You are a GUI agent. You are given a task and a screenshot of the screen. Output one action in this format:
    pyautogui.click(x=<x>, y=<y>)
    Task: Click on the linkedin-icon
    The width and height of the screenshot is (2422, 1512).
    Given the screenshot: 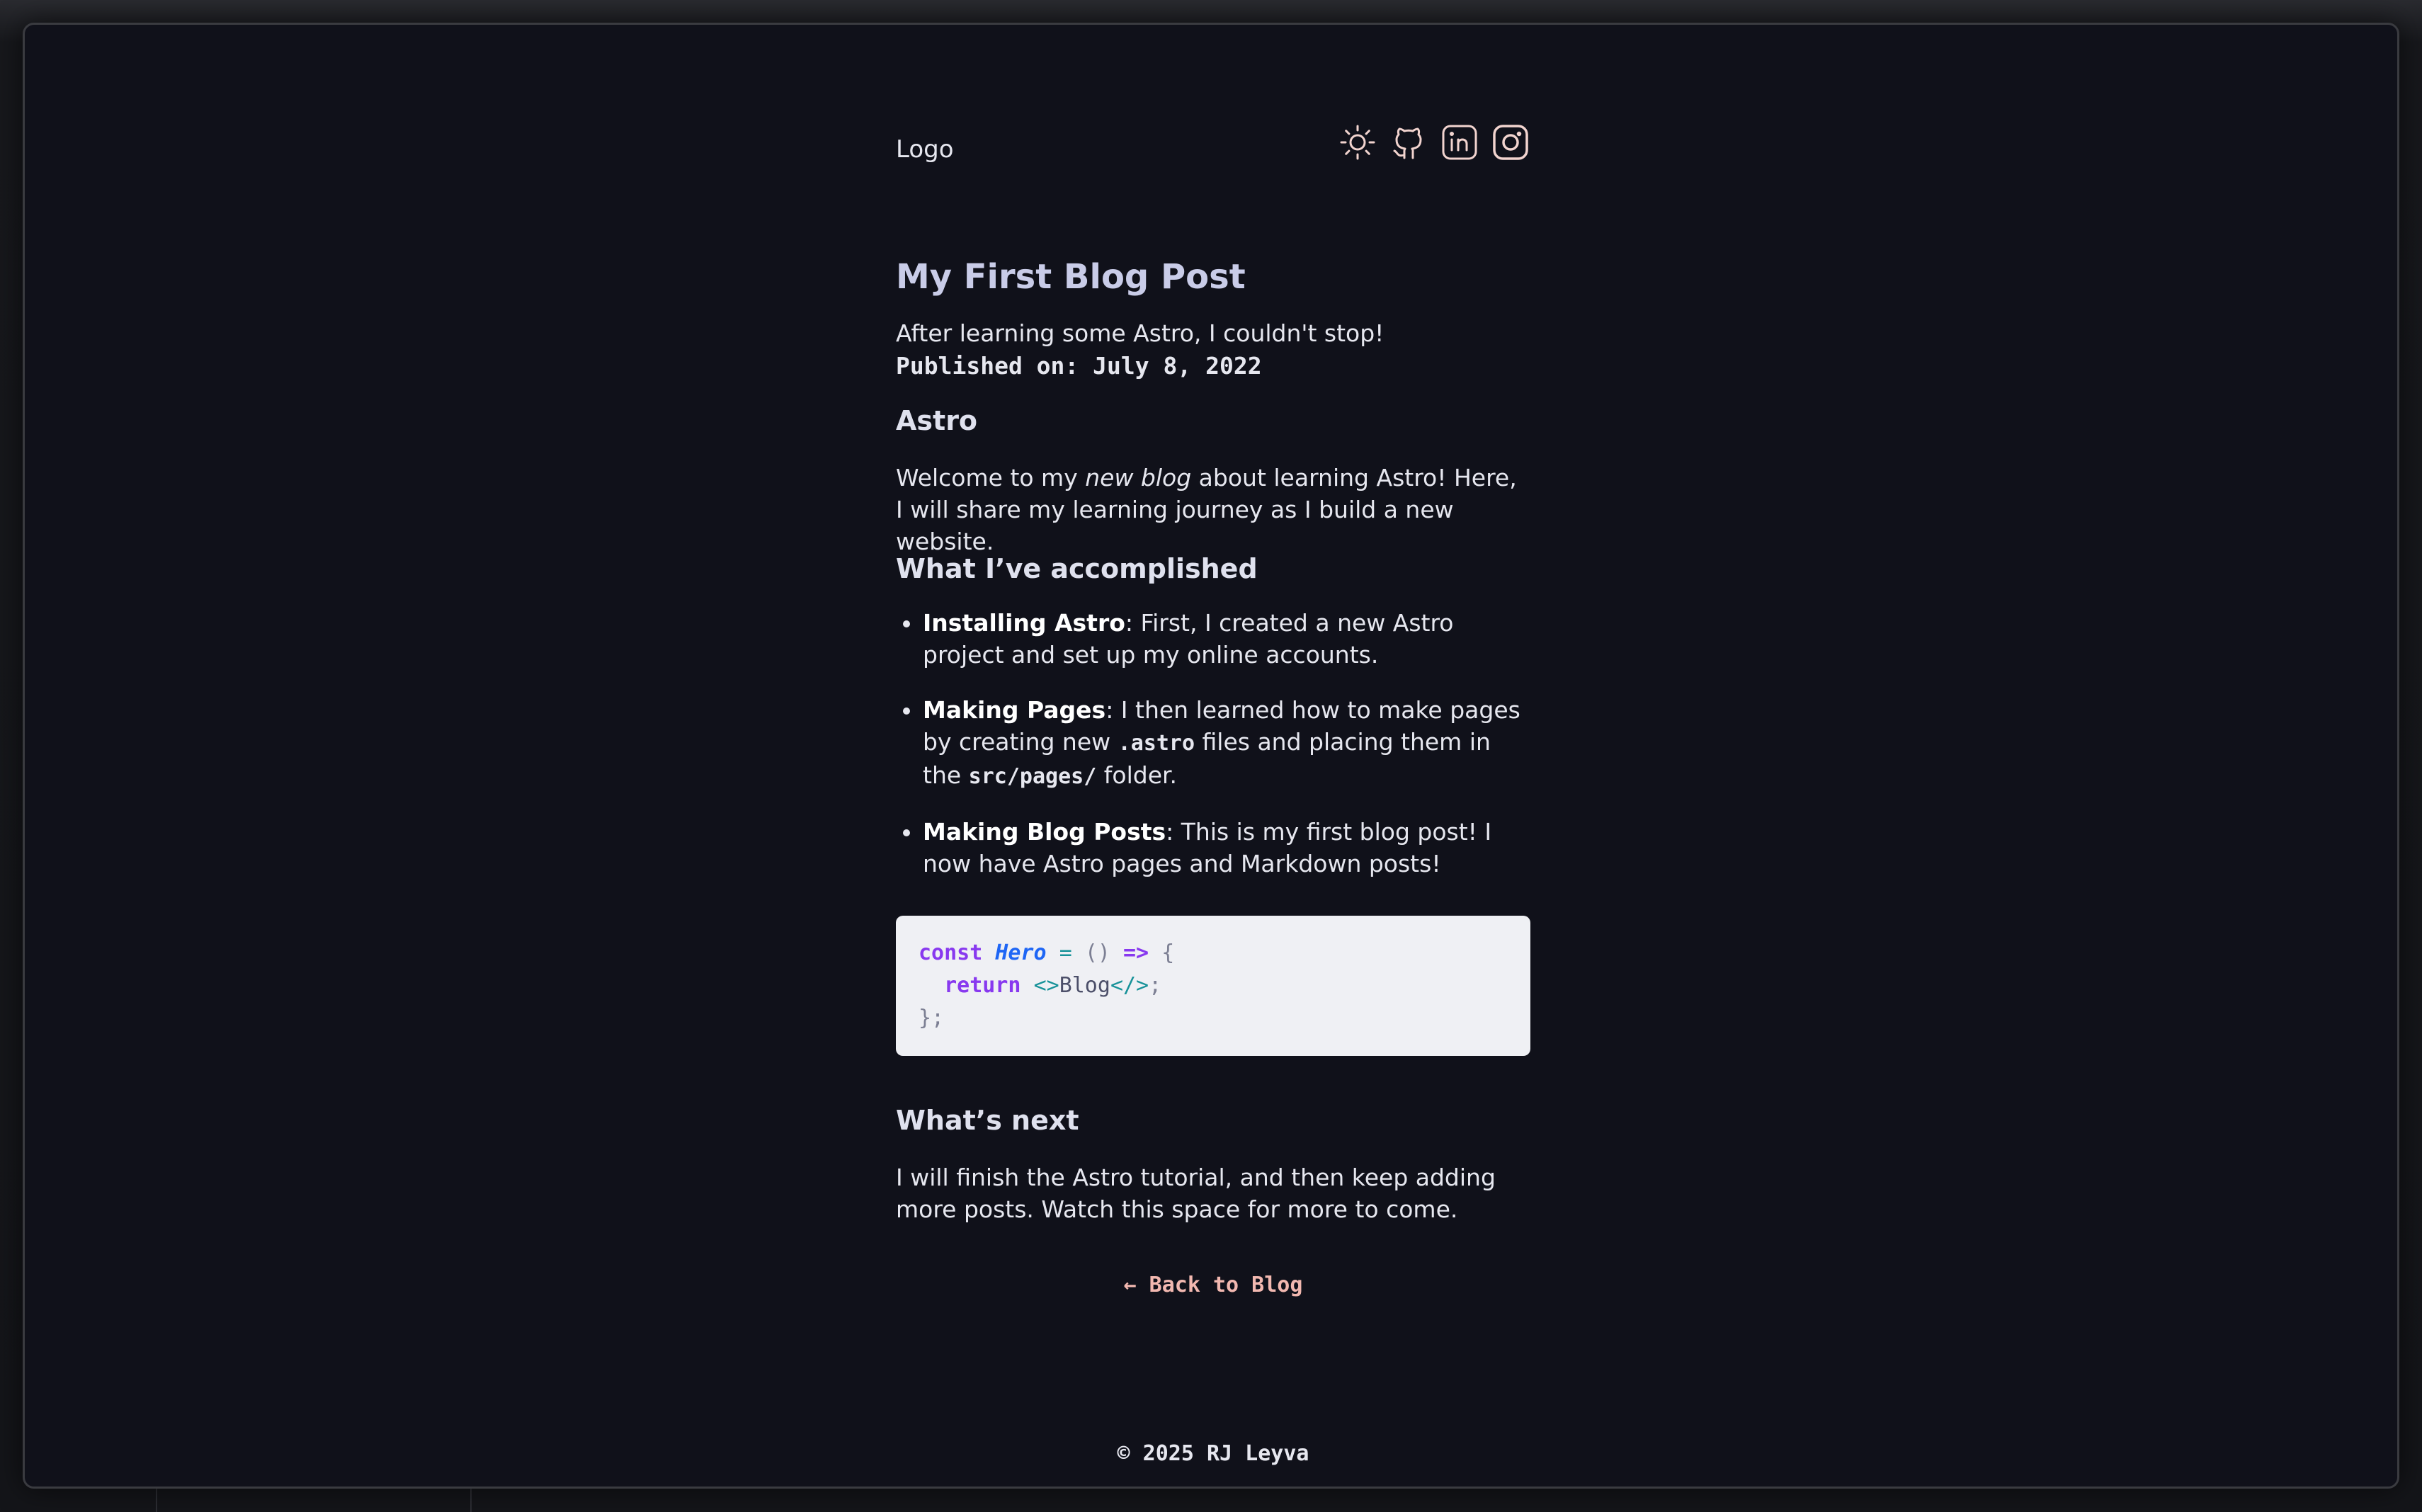 What is the action you would take?
    pyautogui.click(x=1460, y=142)
    